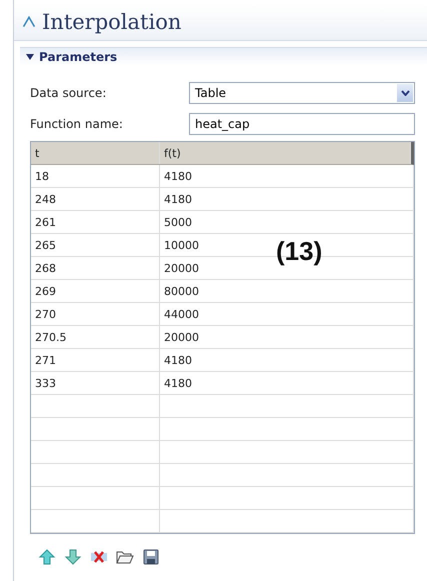  Describe the element at coordinates (285, 153) in the screenshot. I see `column-header: f(t)` at that location.